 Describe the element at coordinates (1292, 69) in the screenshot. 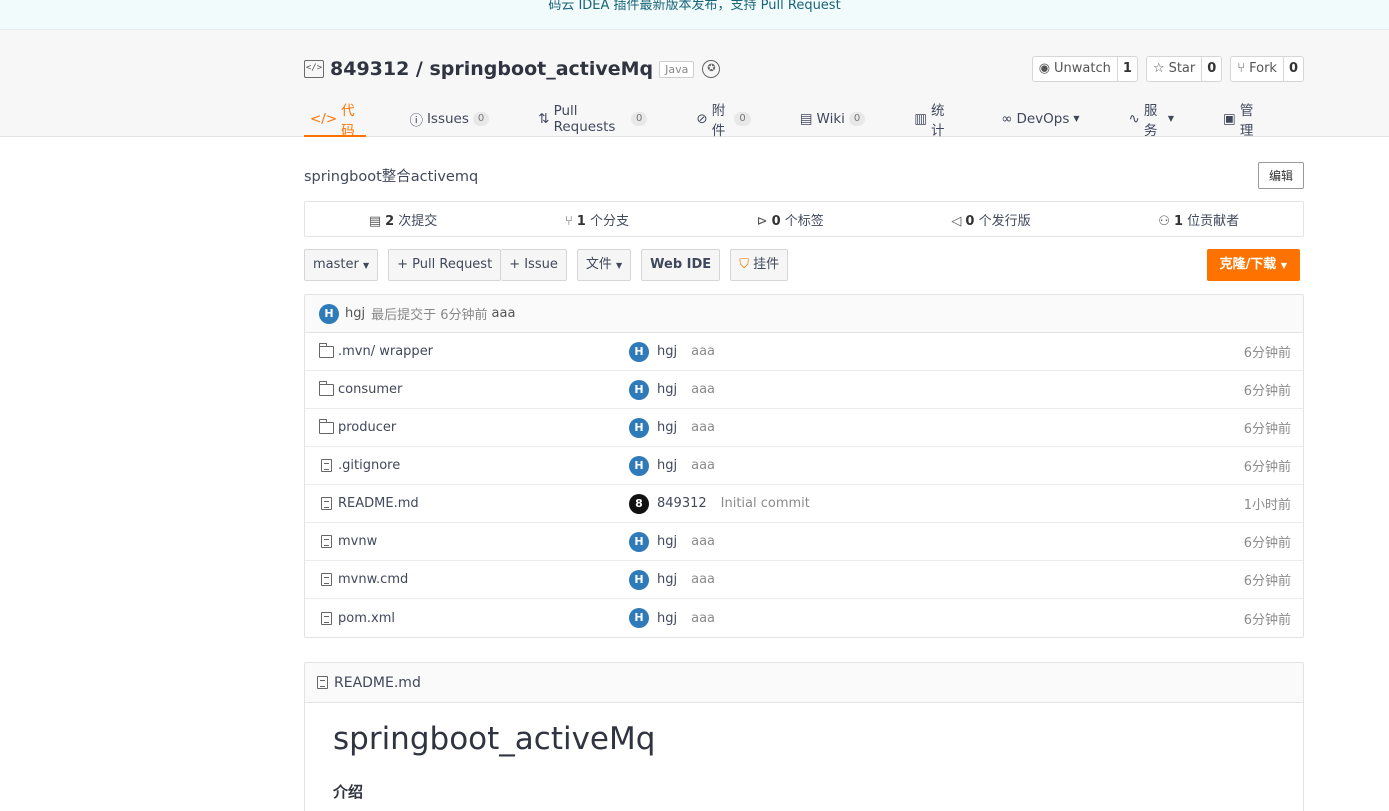

I see `fork-count: 0` at that location.